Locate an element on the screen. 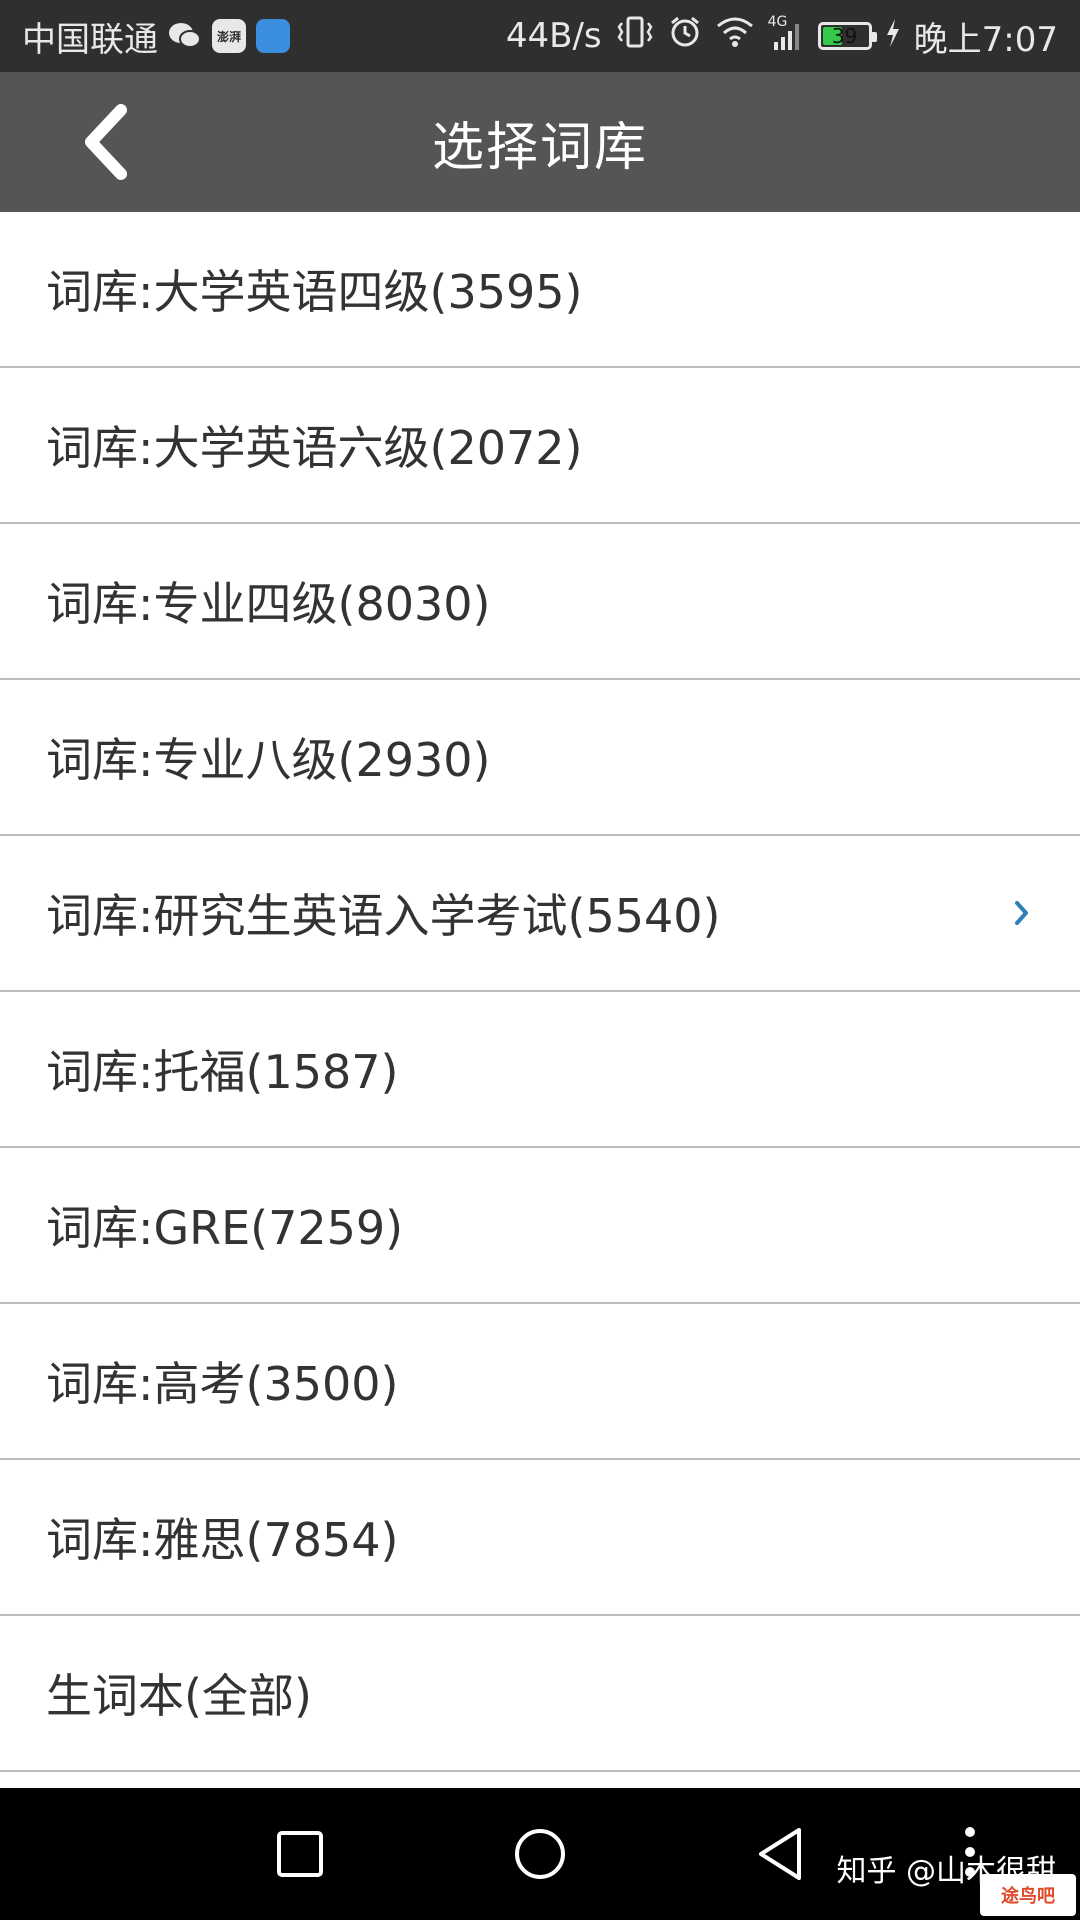  alarm-icon is located at coordinates (685, 36).